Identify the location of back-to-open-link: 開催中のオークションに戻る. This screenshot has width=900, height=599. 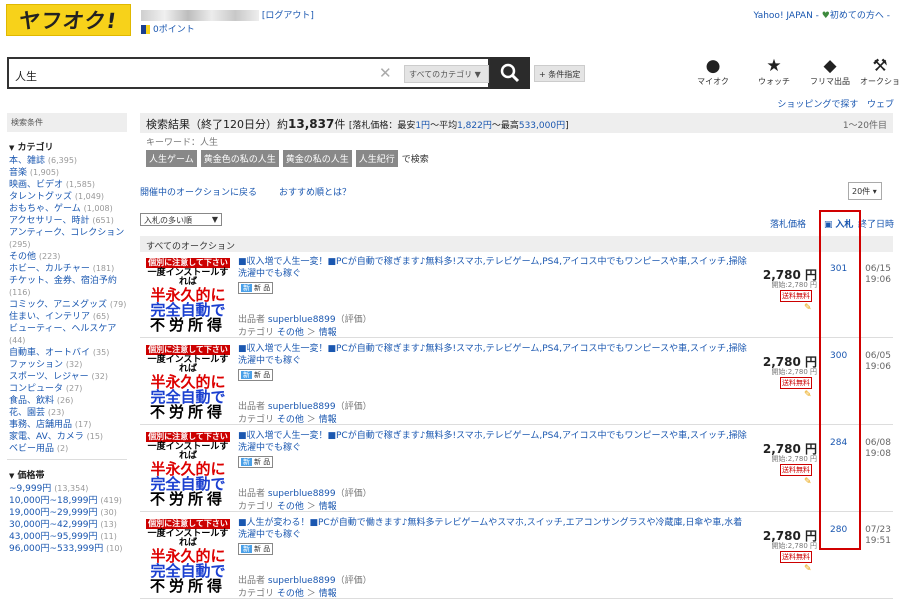
(198, 191).